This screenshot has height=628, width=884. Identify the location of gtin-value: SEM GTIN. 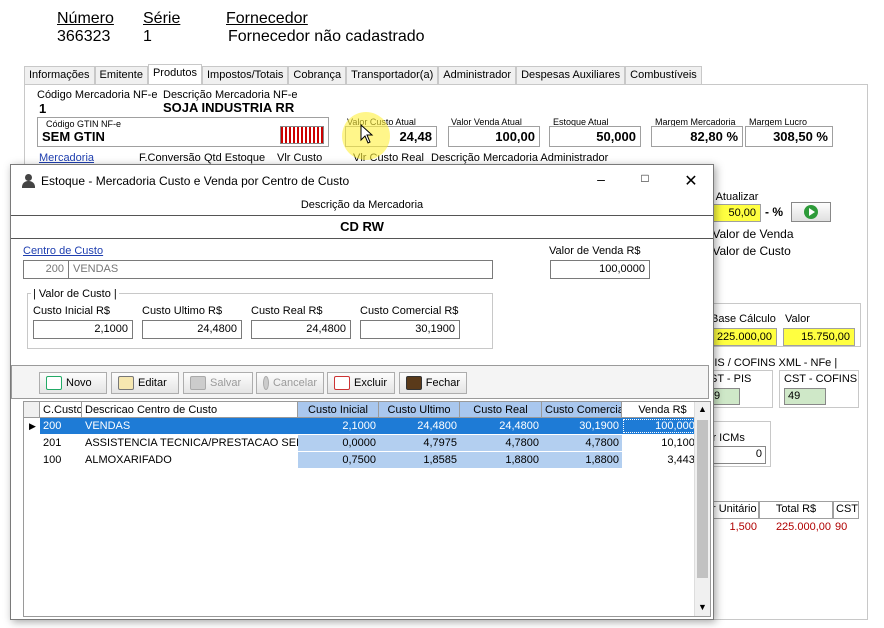
(73, 136).